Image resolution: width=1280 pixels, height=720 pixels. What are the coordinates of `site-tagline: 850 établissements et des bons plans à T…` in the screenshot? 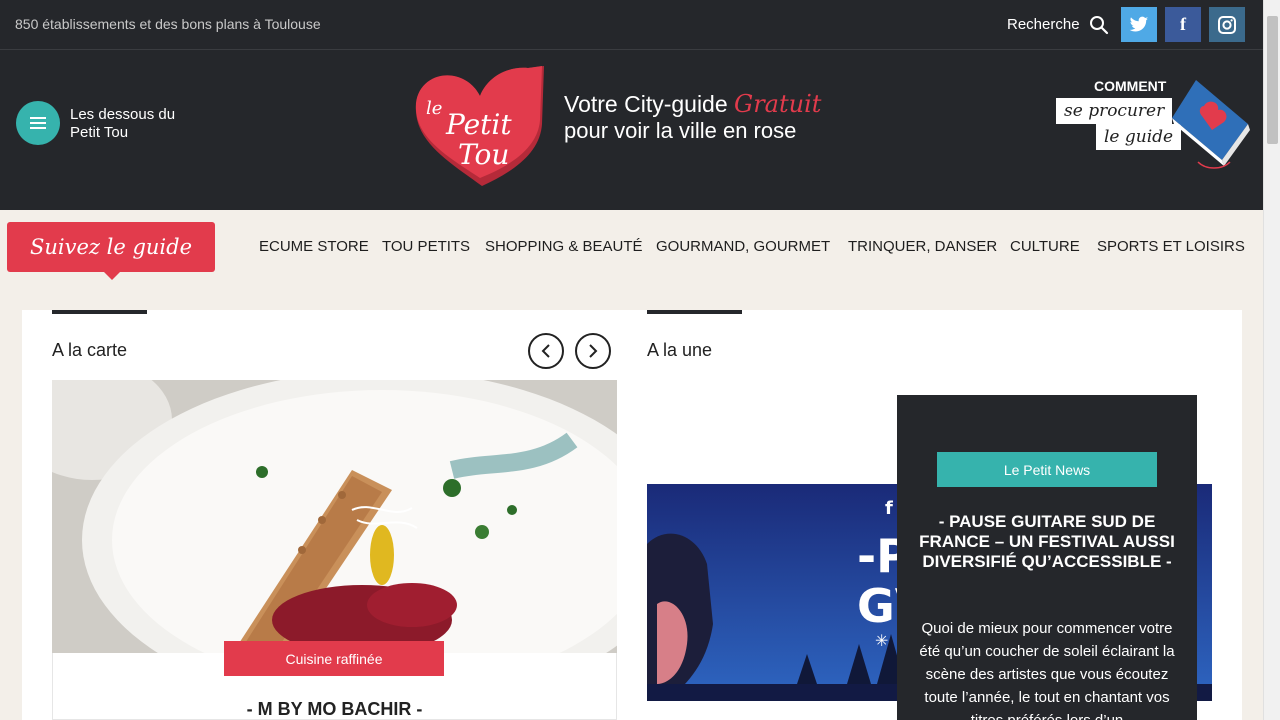 It's located at (168, 24).